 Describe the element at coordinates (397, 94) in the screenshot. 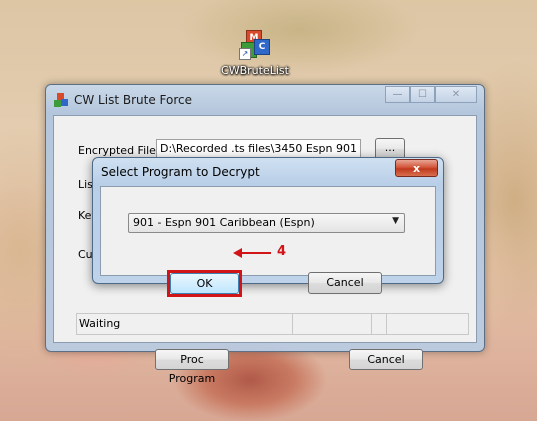

I see `minimize-button: —` at that location.